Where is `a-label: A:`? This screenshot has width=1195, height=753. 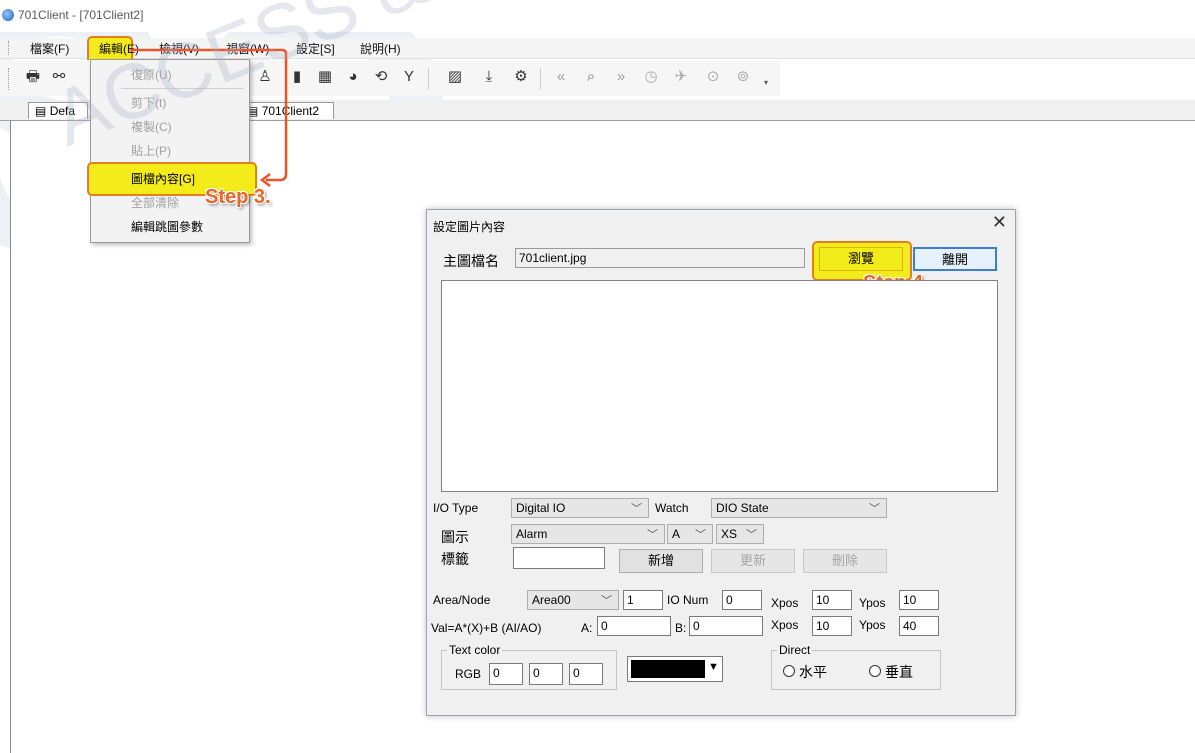
a-label: A: is located at coordinates (587, 628).